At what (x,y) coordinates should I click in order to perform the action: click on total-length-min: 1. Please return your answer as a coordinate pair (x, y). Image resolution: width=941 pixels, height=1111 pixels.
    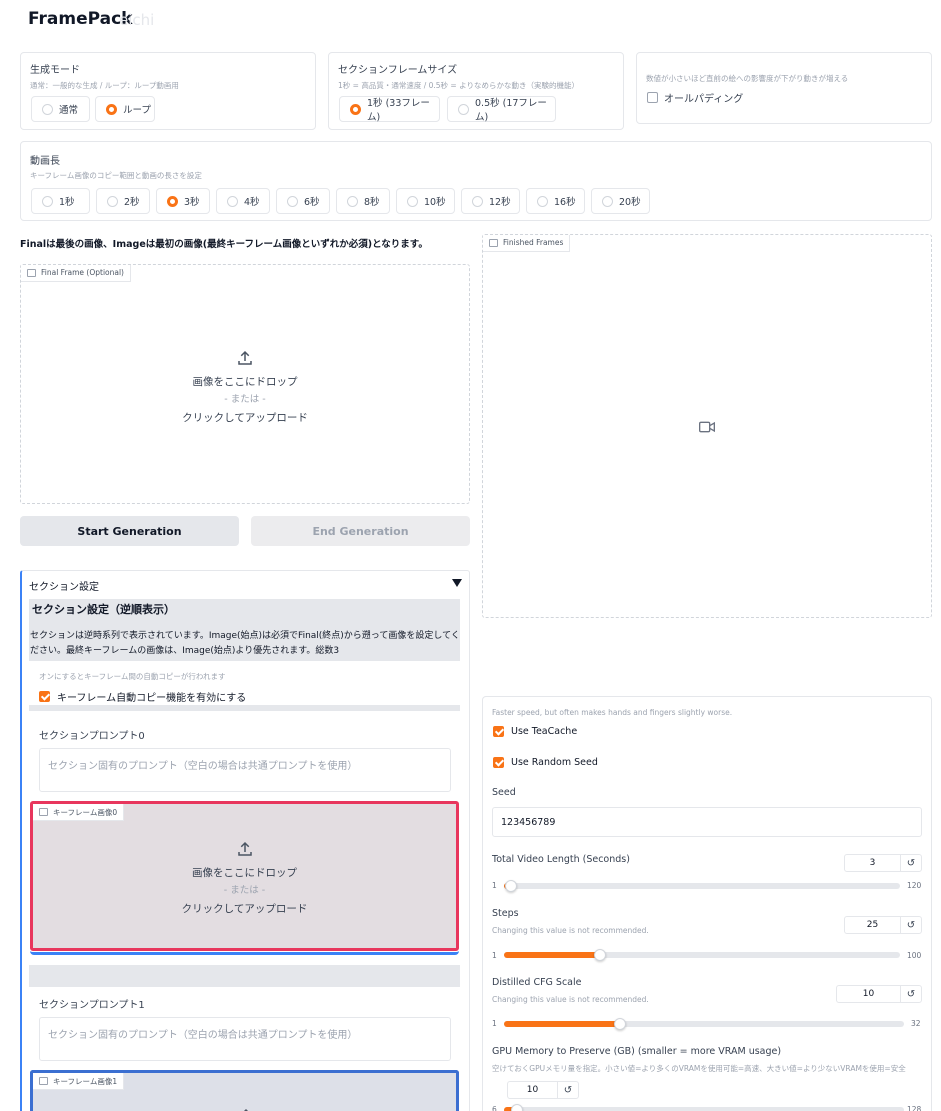
    Looking at the image, I should click on (494, 885).